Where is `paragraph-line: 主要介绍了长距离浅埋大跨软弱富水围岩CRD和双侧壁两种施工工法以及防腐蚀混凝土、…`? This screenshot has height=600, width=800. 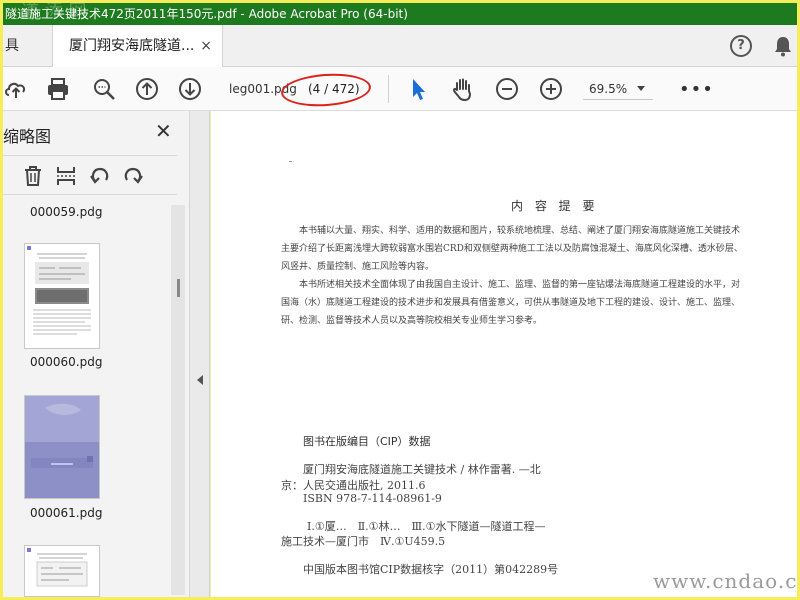 paragraph-line: 主要介绍了长距离浅埋大跨软弱富水围岩CRD和双侧壁两种施工工法以及防腐蚀混凝土、… is located at coordinates (512, 249).